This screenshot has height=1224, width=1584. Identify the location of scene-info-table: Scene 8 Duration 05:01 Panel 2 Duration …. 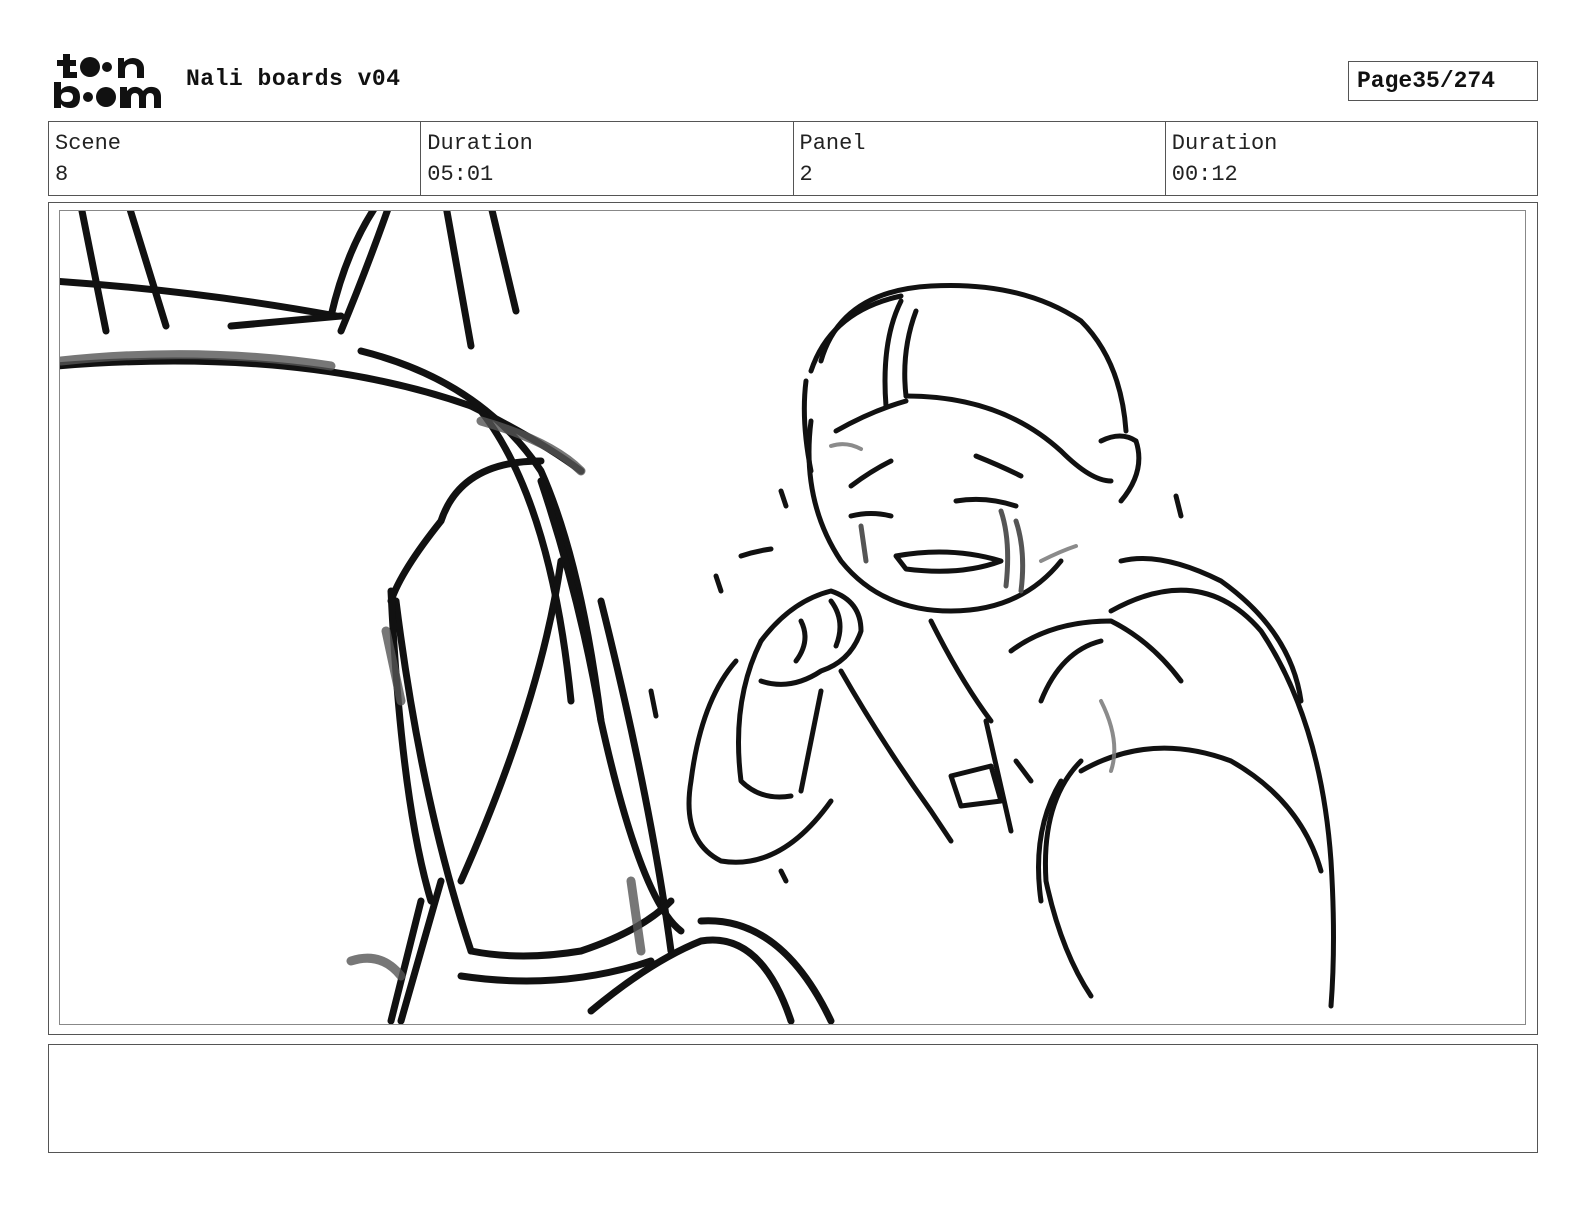
(793, 158).